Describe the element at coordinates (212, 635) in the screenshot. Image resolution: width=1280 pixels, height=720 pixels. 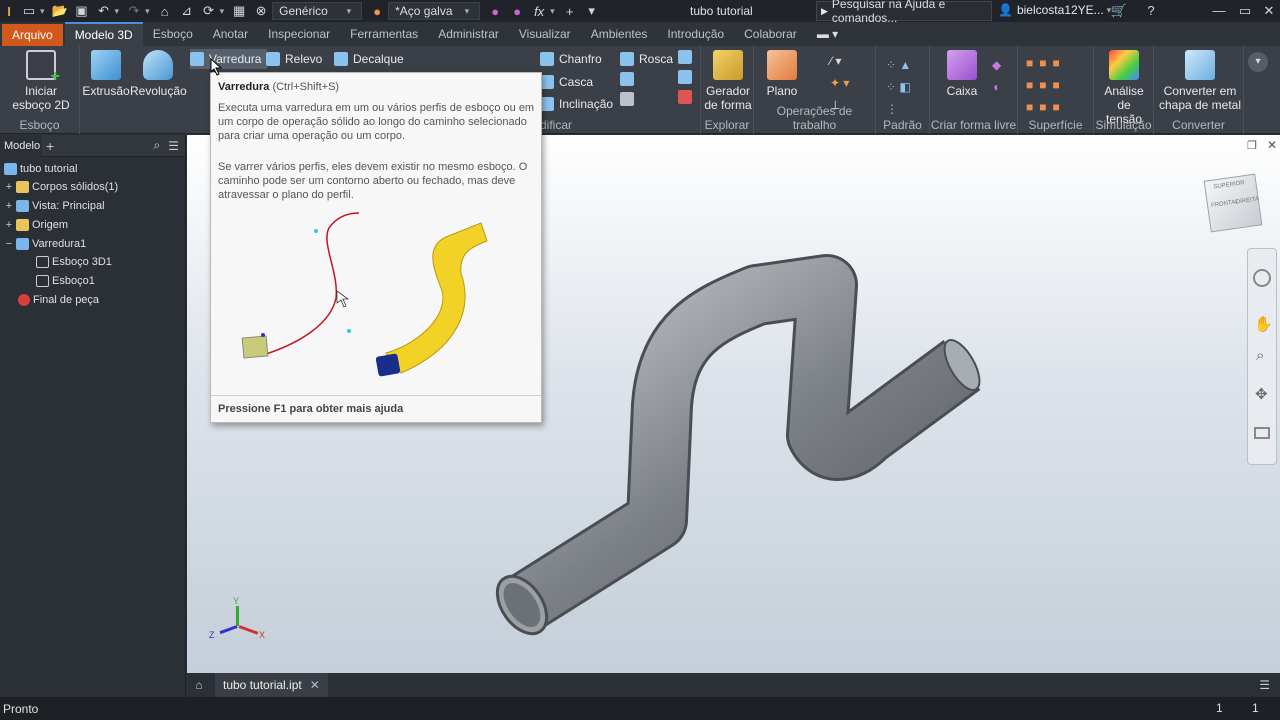
I see `z-axis-label: Z` at that location.